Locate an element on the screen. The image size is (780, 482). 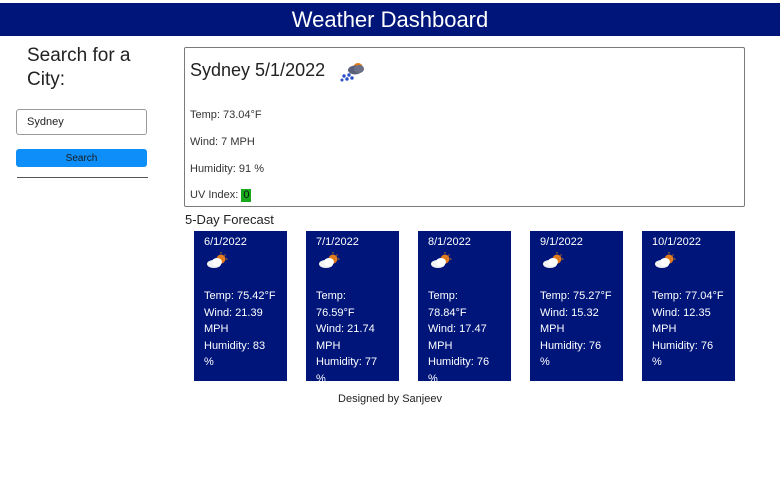
forecast-detail-line: Humidity: 77 is located at coordinates (347, 362).